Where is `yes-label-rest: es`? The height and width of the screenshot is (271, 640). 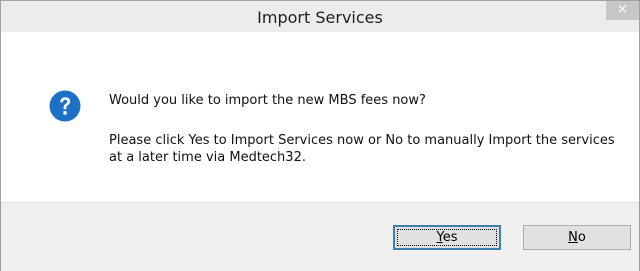 yes-label-rest: es is located at coordinates (450, 237).